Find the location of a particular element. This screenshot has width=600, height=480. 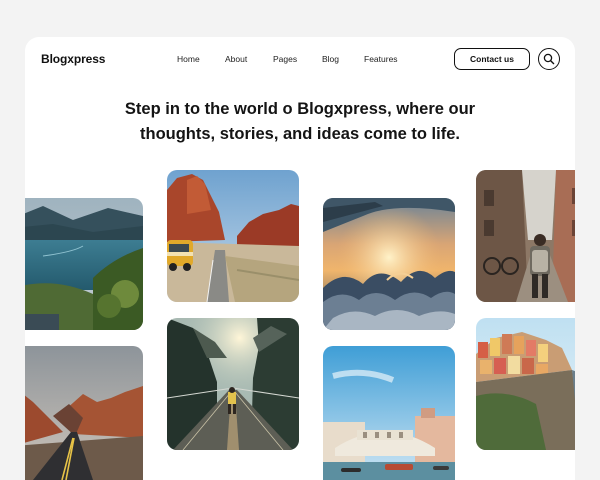

lake-valley-photo is located at coordinates (84, 264).